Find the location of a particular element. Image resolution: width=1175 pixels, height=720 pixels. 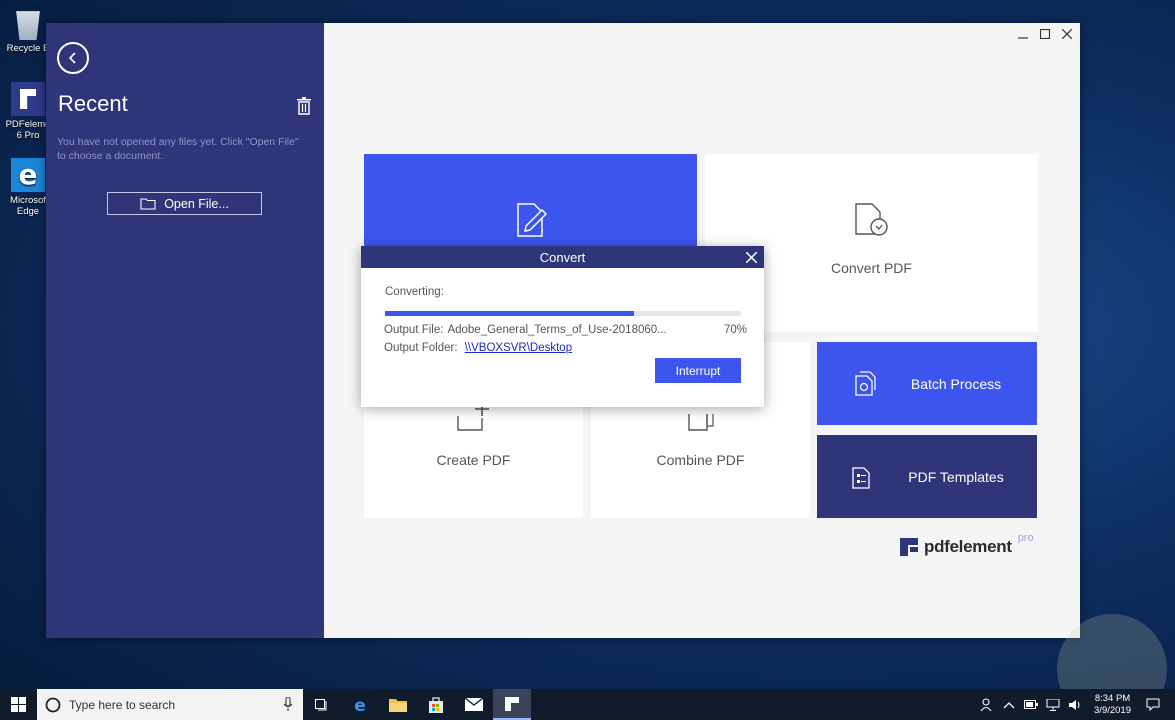

minimize-button is located at coordinates (1023, 34).